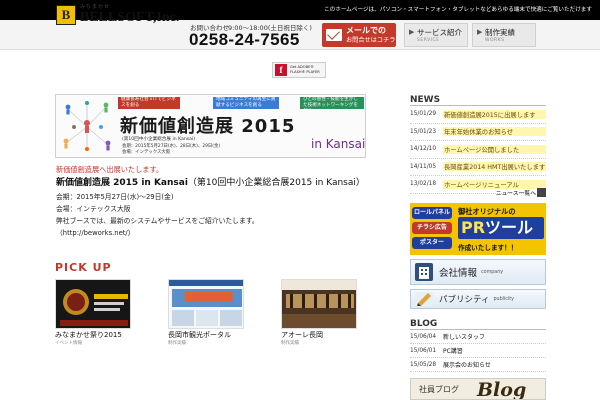 The image size is (600, 400). What do you see at coordinates (93, 209) in the screenshot?
I see `article-line: 会場：インテックス大阪` at bounding box center [93, 209].